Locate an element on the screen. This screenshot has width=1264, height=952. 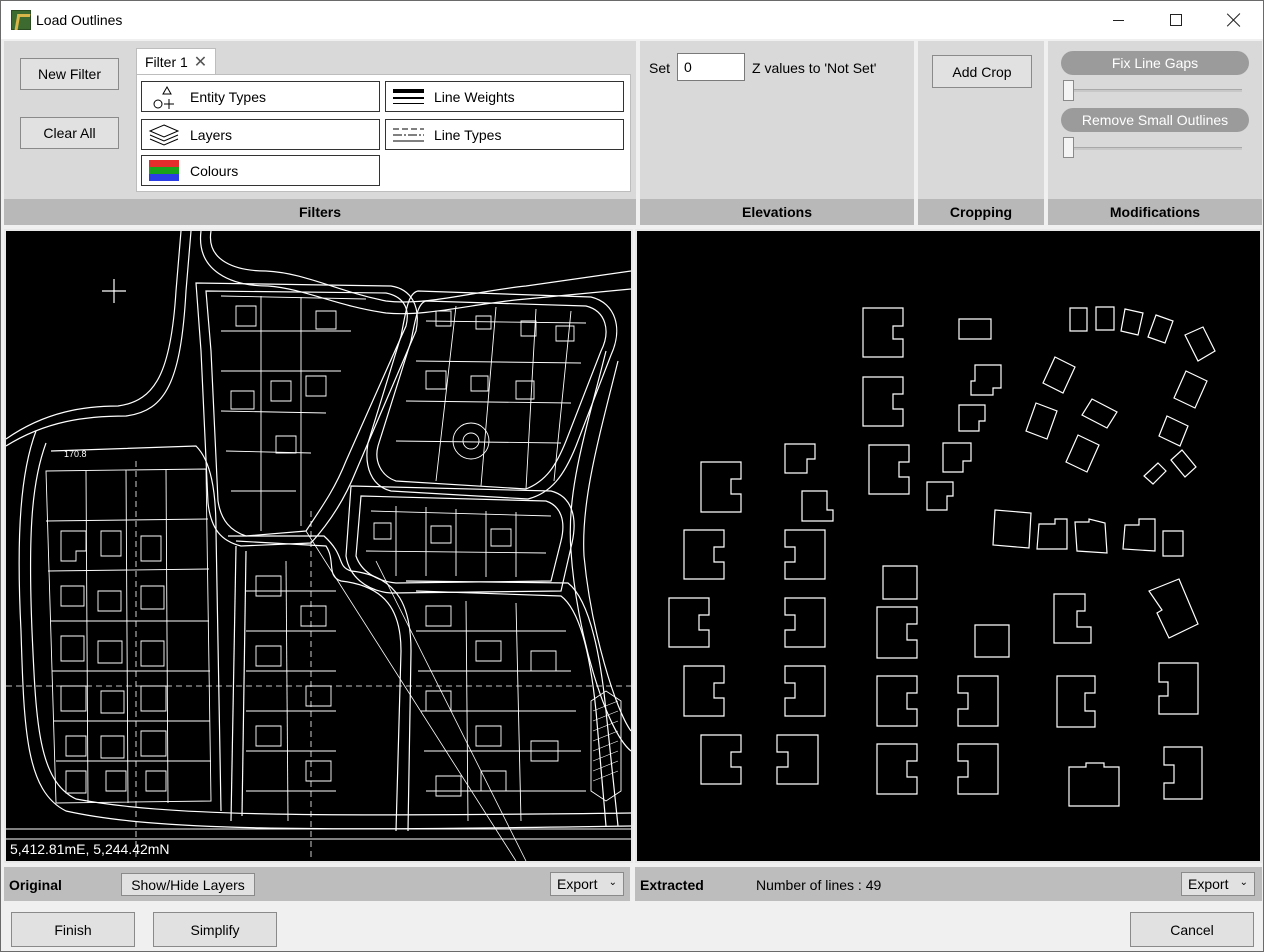
window-title: Load Outlines is located at coordinates (79, 20).